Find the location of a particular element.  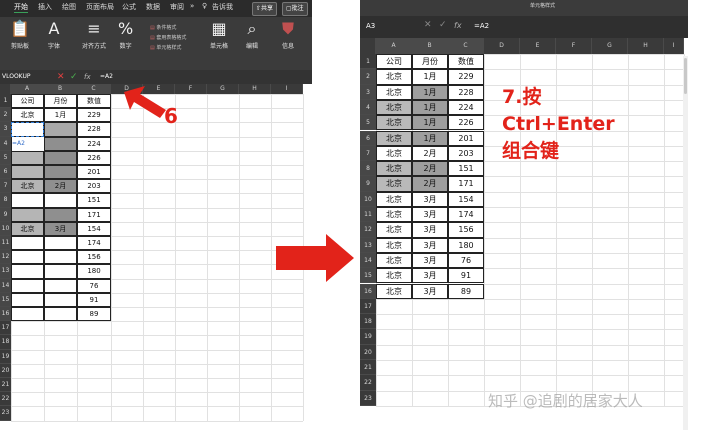

step6-label: 6 is located at coordinates (171, 116).